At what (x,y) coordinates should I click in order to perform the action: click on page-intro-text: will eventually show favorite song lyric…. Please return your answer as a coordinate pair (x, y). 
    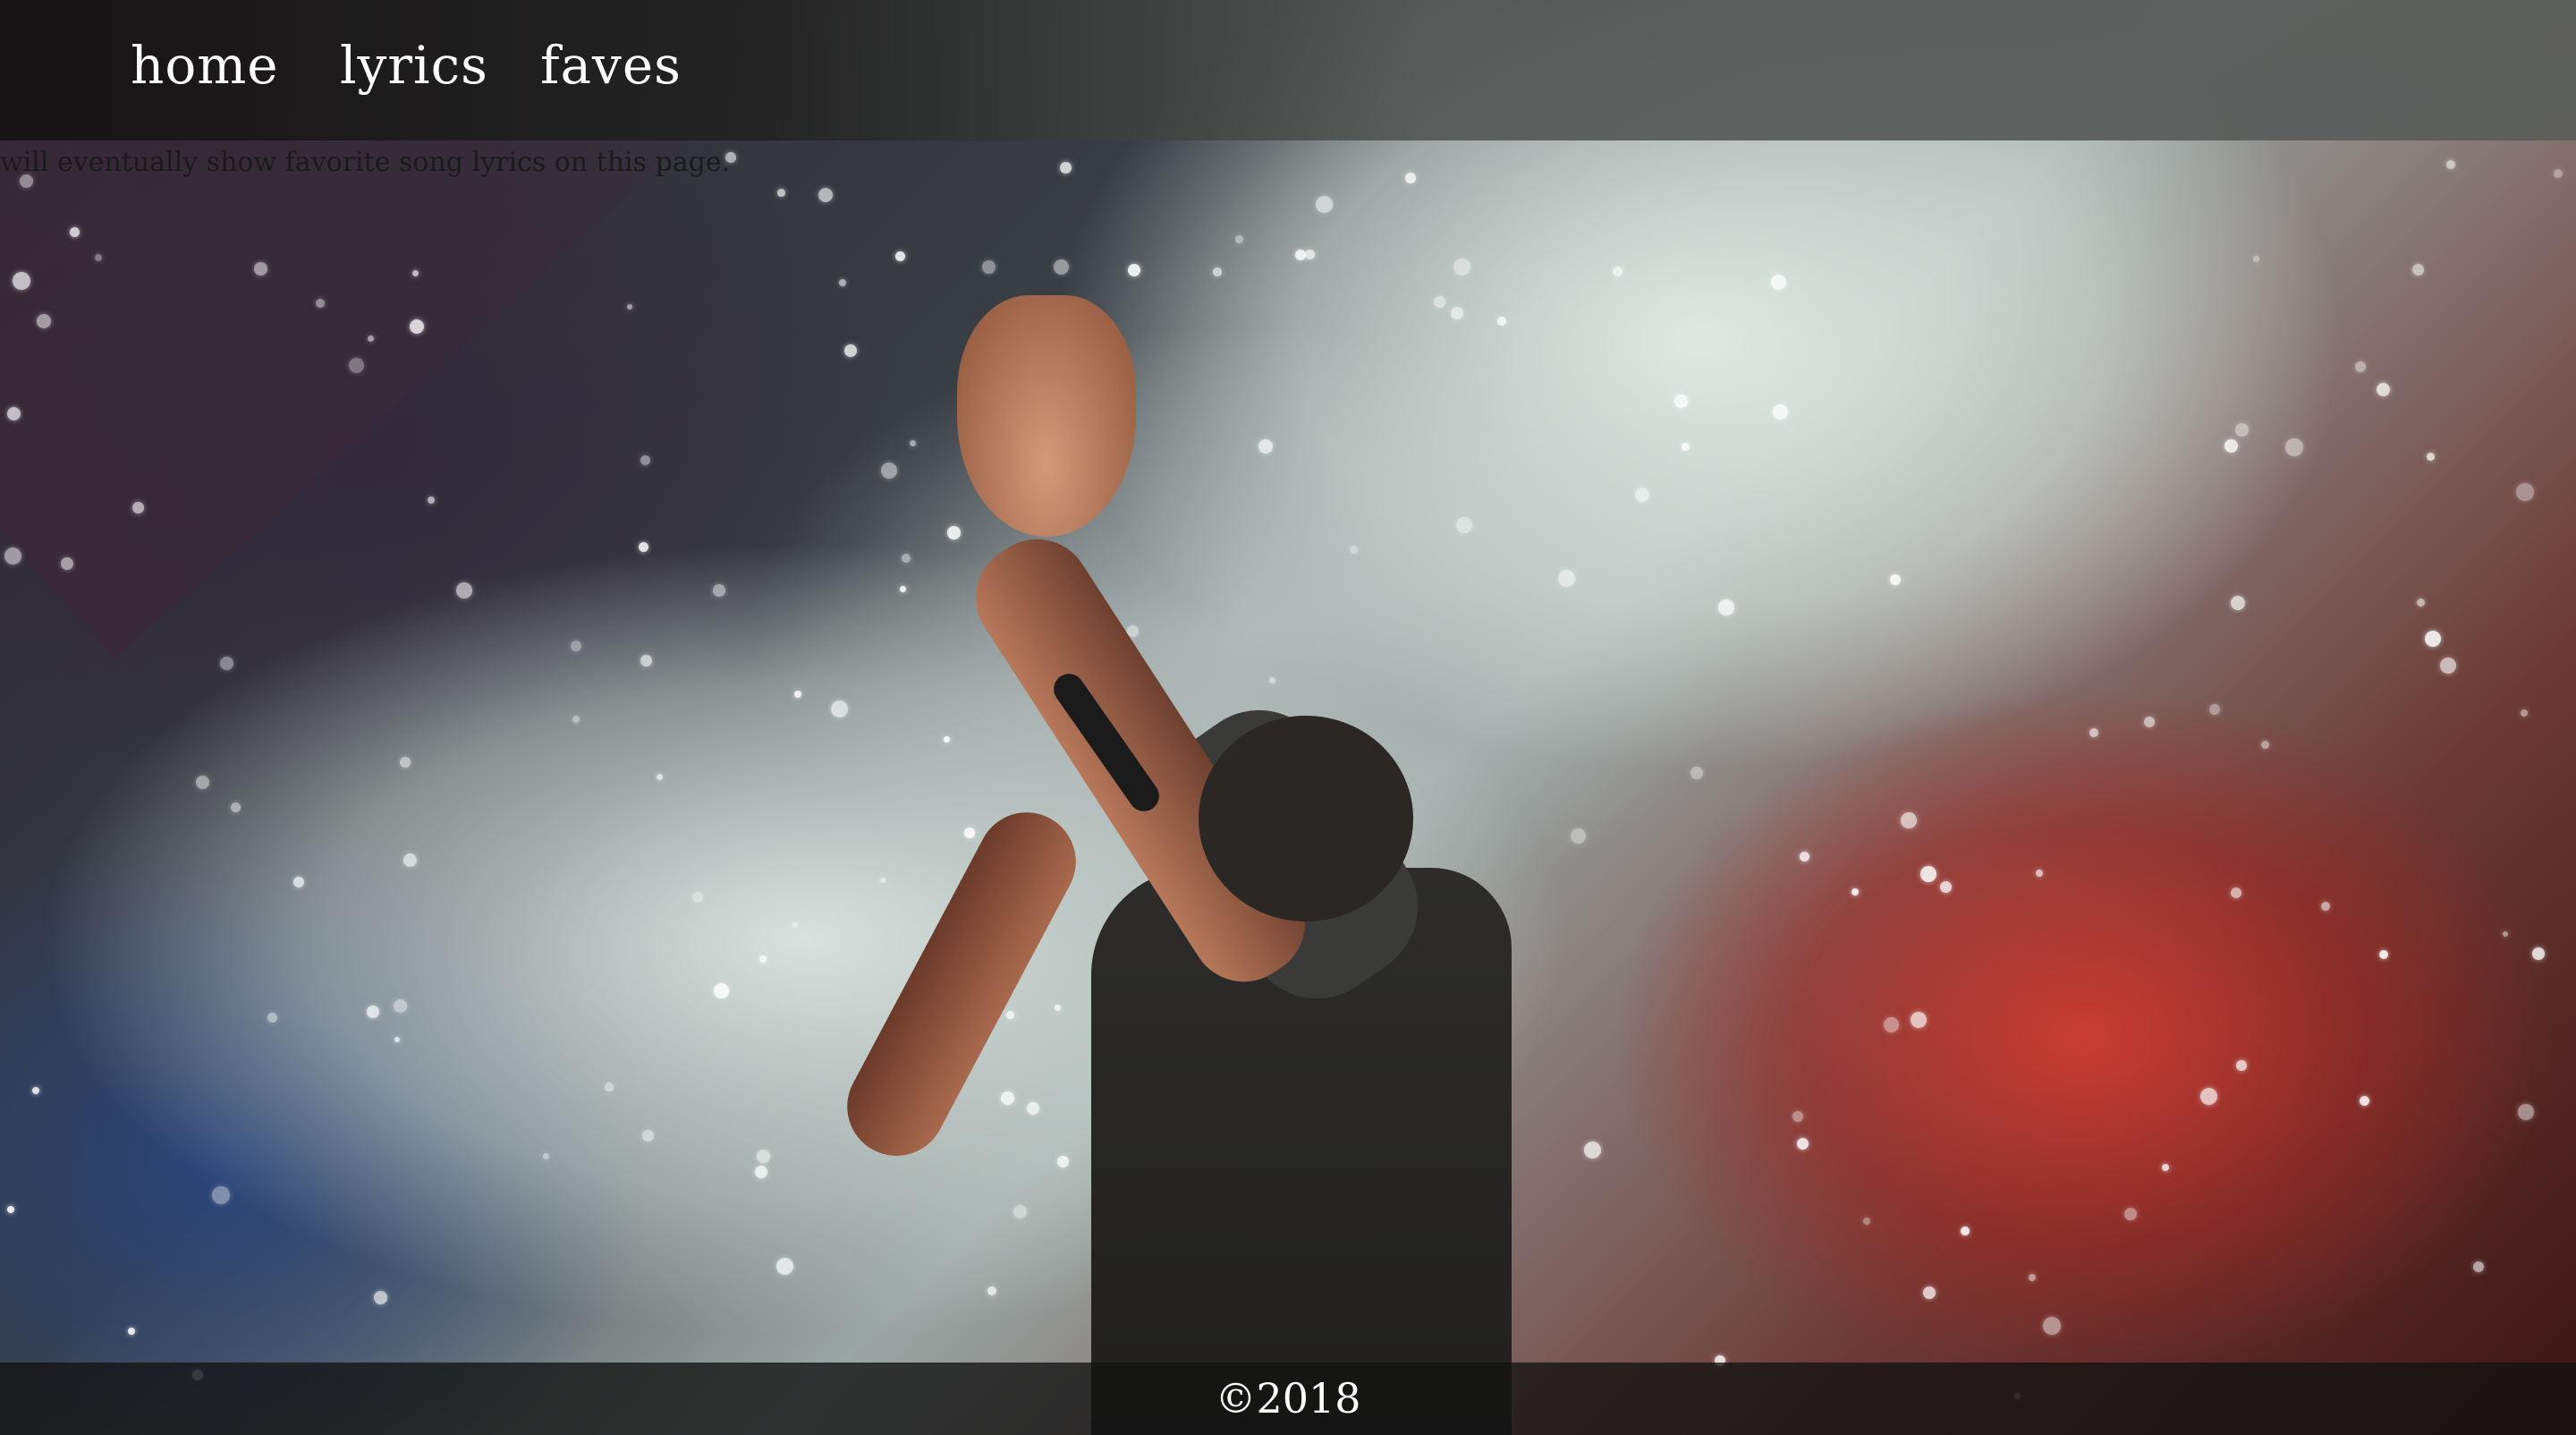
    Looking at the image, I should click on (365, 162).